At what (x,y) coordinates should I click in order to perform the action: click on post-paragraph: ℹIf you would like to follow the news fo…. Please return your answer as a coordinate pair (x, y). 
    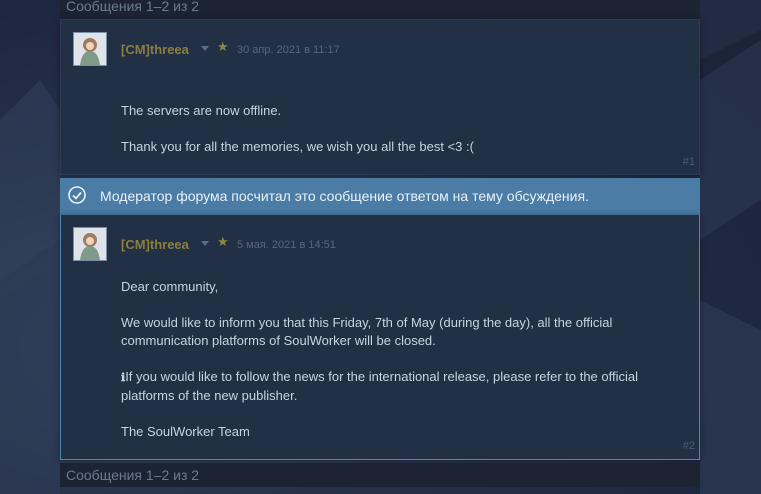
    Looking at the image, I should click on (380, 376).